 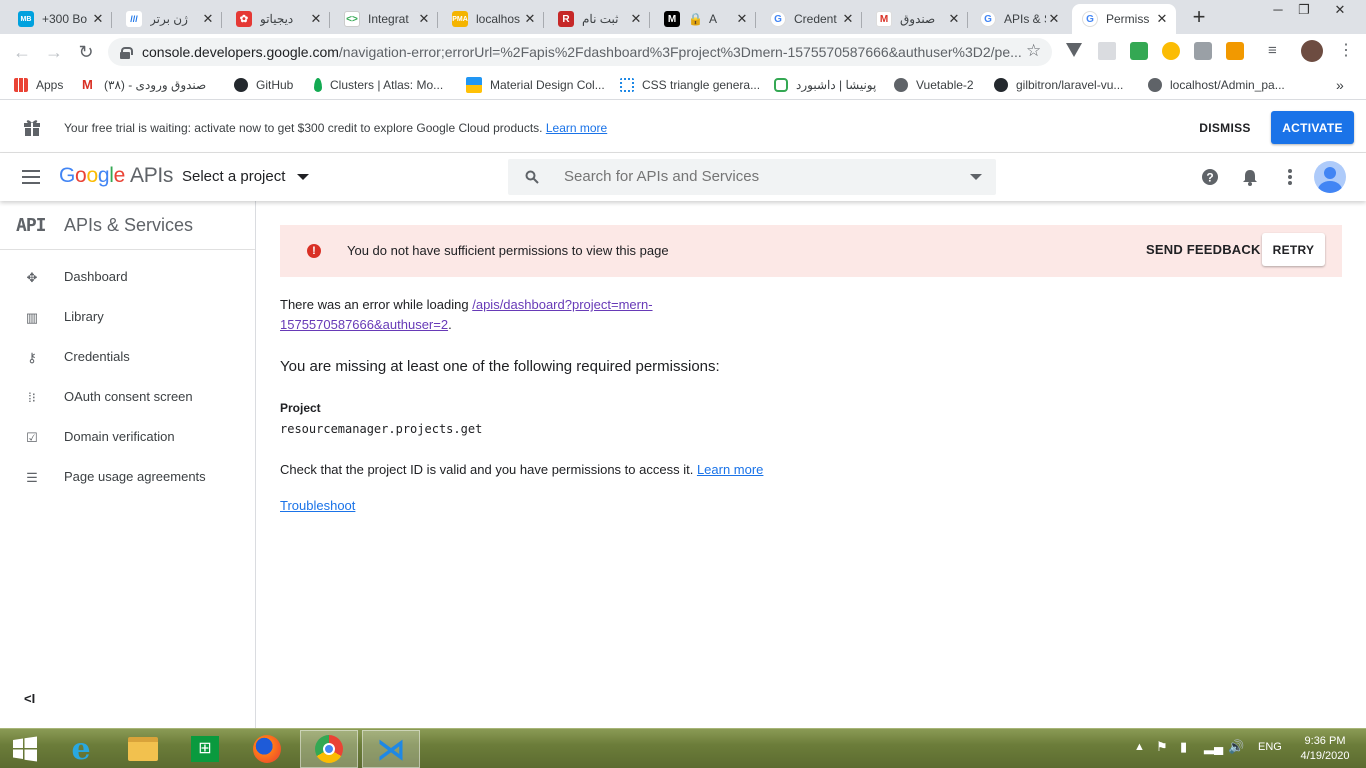 I want to click on bookmark-star-icon: ☆, so click(x=1033, y=51).